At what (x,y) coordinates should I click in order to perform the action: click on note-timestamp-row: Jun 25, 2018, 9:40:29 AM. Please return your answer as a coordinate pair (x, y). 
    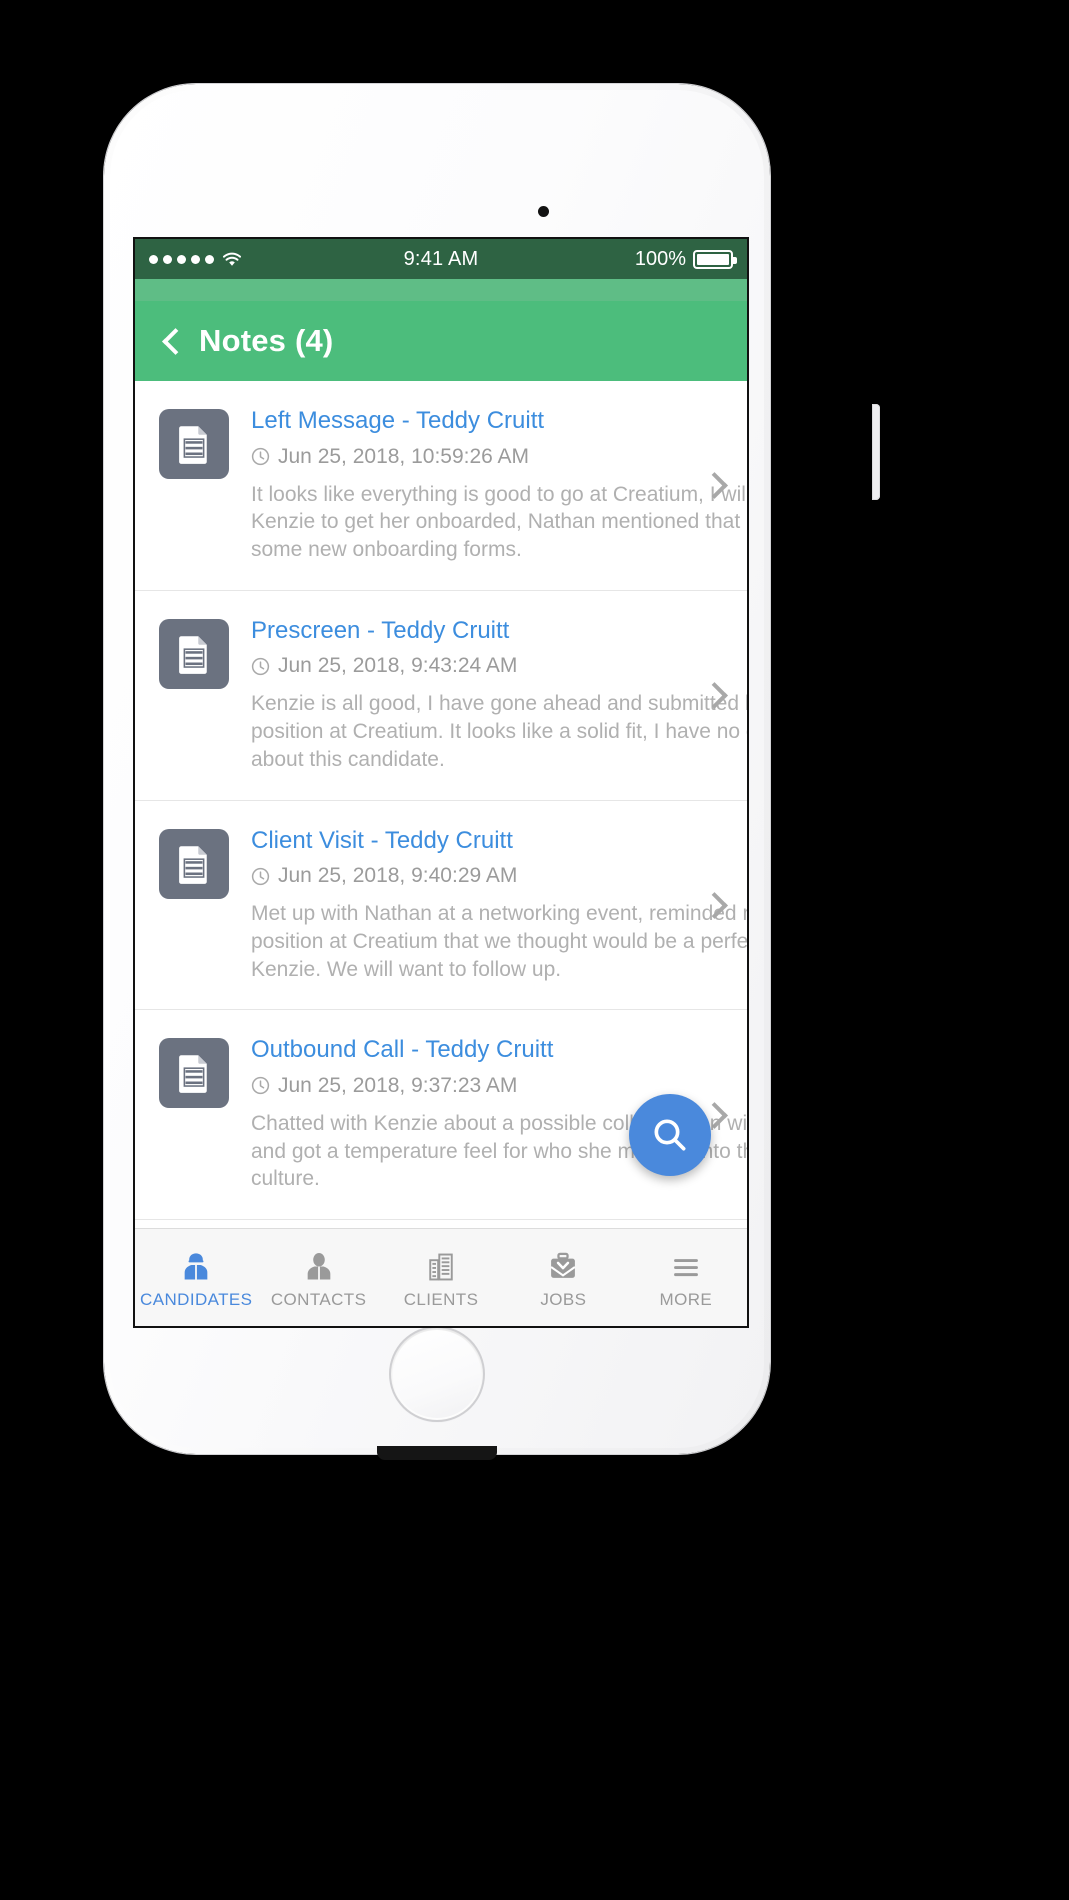
    Looking at the image, I should click on (499, 876).